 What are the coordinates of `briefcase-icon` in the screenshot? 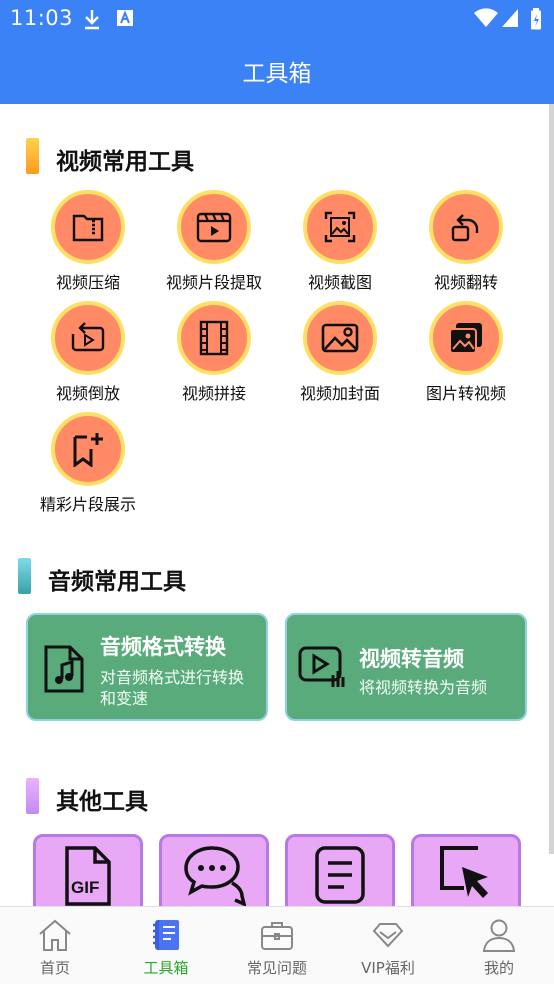 It's located at (277, 935).